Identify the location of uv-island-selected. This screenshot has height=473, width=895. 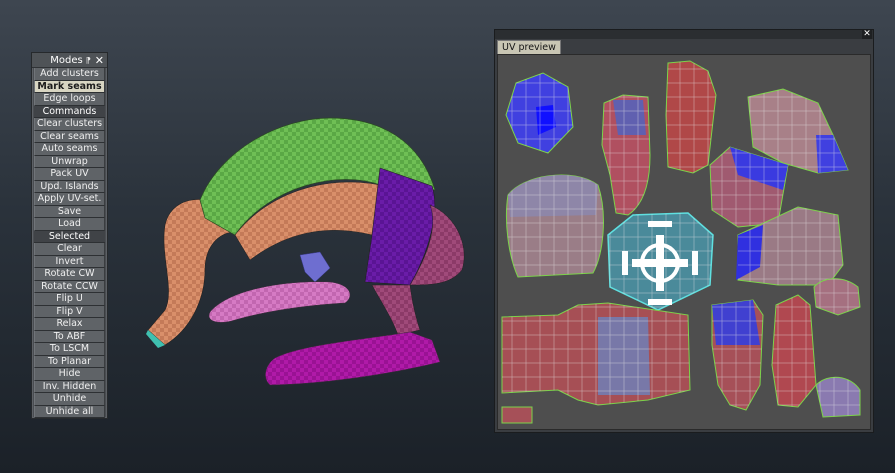
(660, 261).